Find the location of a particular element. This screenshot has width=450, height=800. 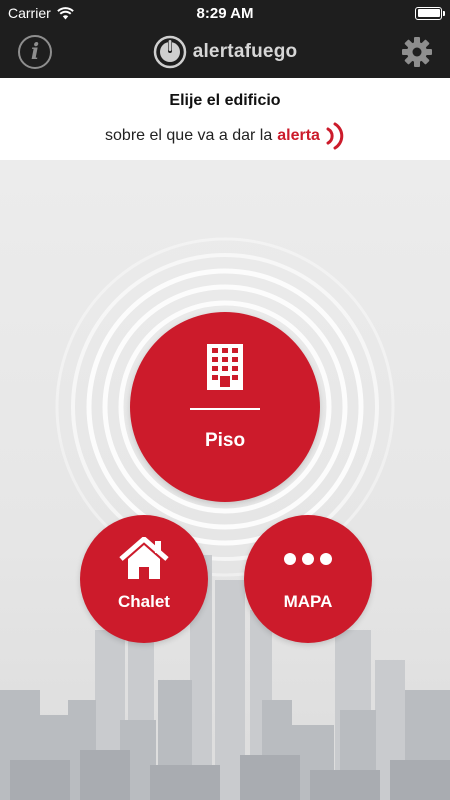

piso-divider is located at coordinates (225, 409).